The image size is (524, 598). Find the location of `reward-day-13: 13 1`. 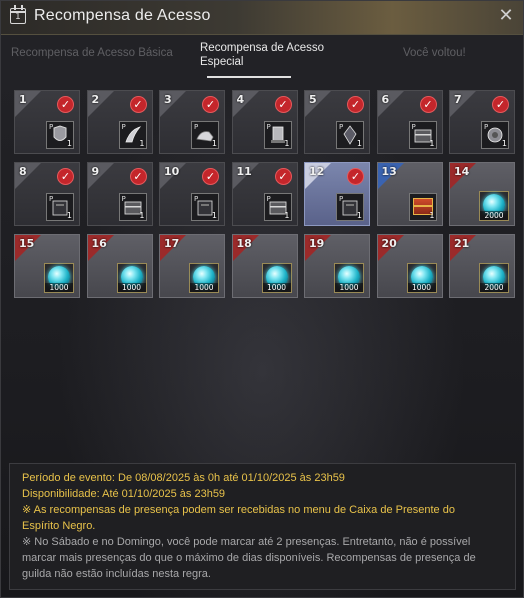

reward-day-13: 13 1 is located at coordinates (409, 194).